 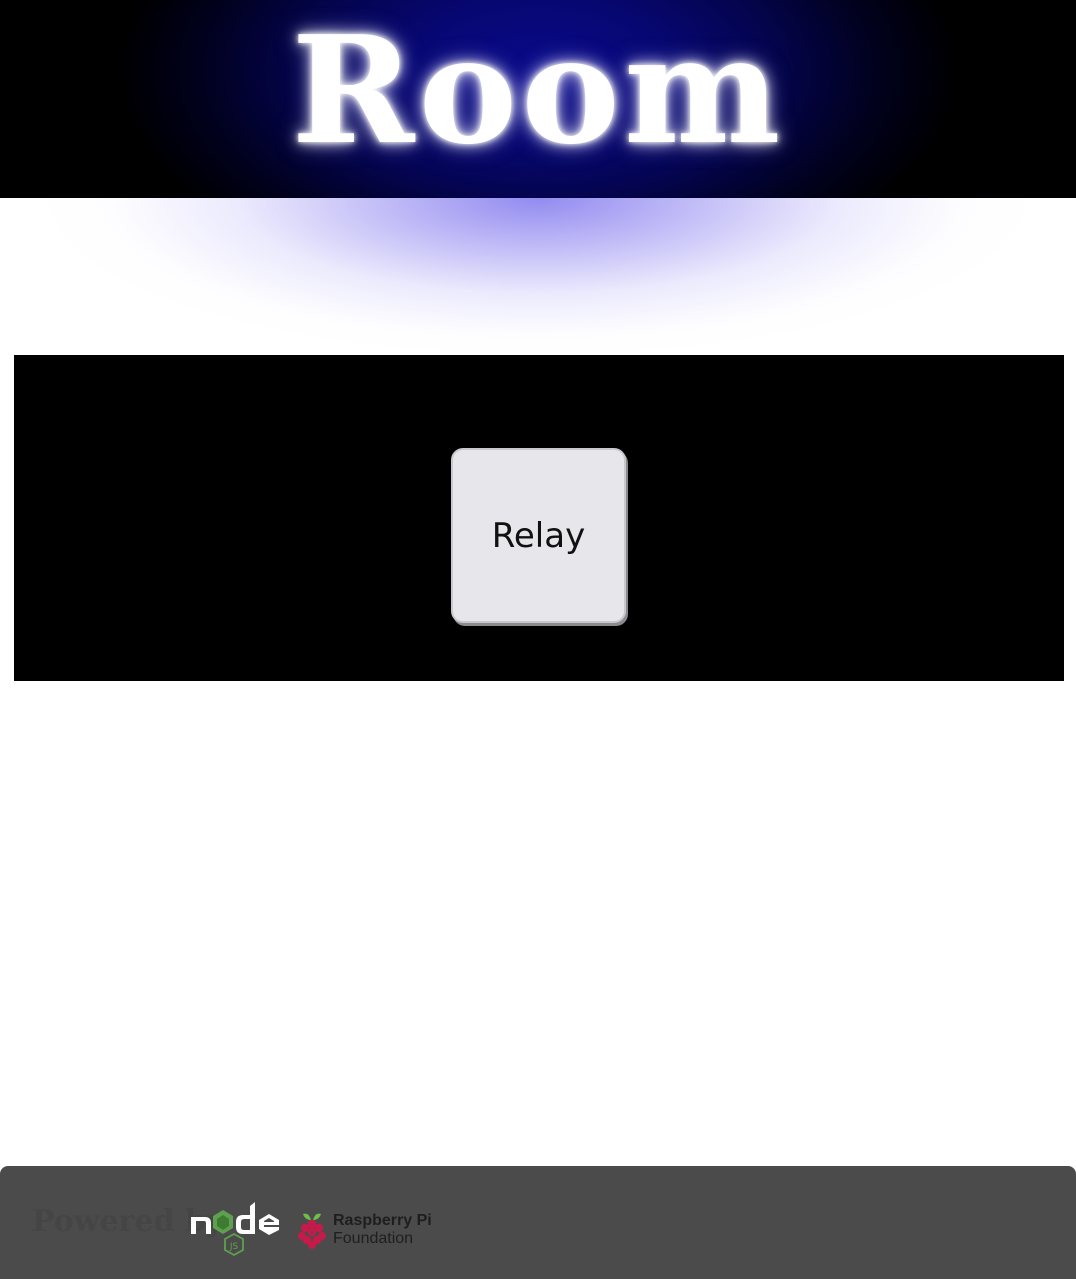 What do you see at coordinates (312, 1231) in the screenshot?
I see `raspberry-pi-icon` at bounding box center [312, 1231].